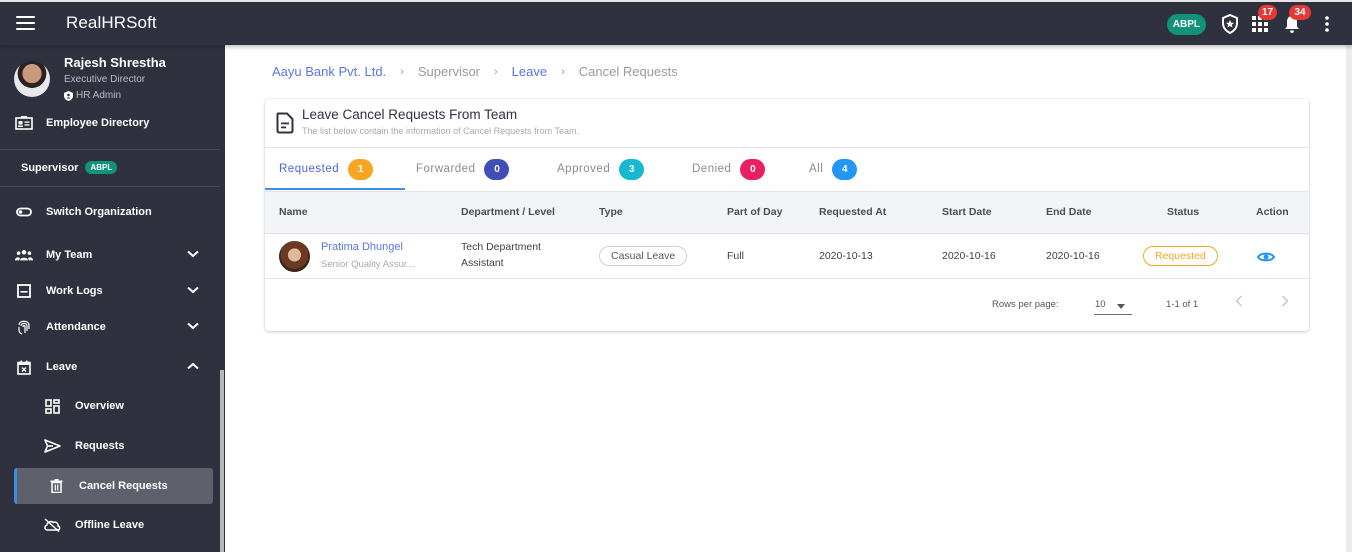  What do you see at coordinates (112, 291) in the screenshot?
I see `sidebar-item-work-logs: Work Logs` at bounding box center [112, 291].